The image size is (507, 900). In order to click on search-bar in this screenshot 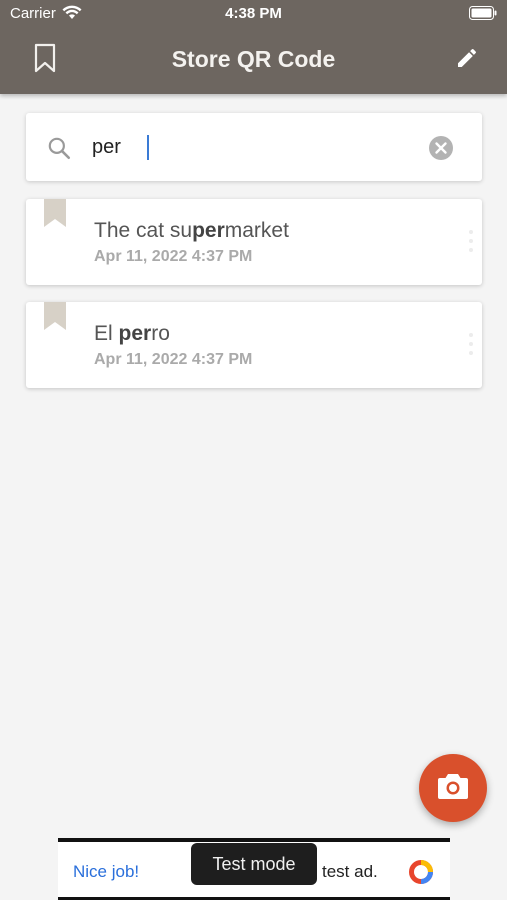, I will do `click(254, 147)`.